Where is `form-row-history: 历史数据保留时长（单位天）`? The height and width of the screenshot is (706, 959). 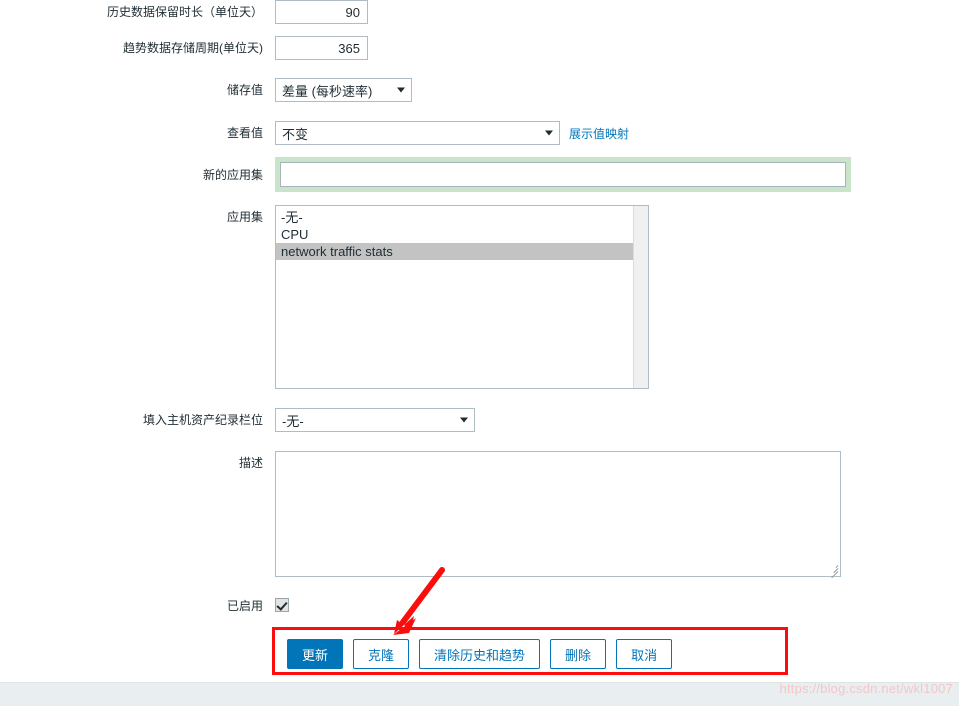 form-row-history: 历史数据保留时长（单位天） is located at coordinates (184, 12).